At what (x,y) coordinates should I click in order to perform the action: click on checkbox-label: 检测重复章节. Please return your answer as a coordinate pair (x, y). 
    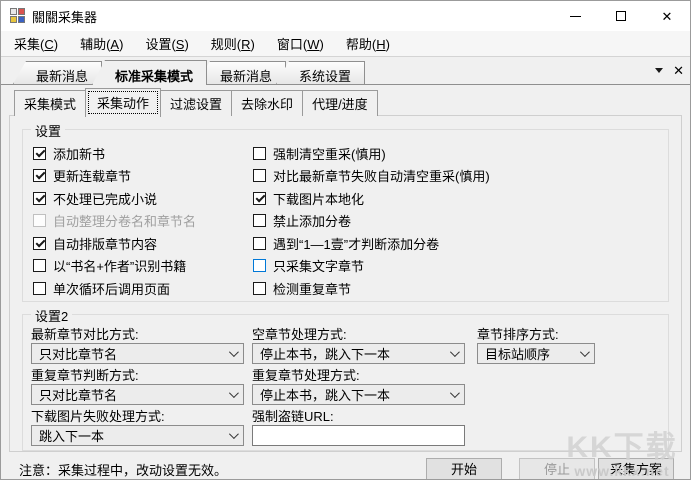
    Looking at the image, I should click on (312, 289).